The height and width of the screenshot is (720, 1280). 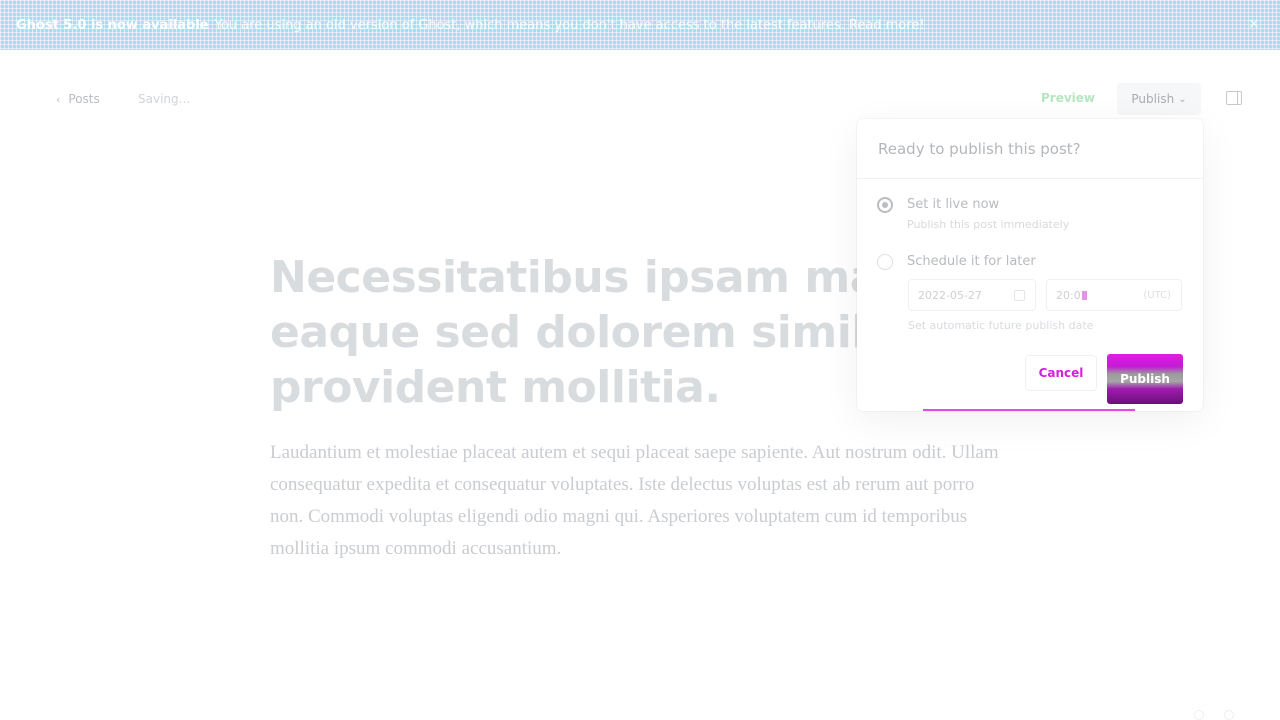 What do you see at coordinates (112, 25) in the screenshot?
I see `banner-headline: Ghost 5.0 is now available` at bounding box center [112, 25].